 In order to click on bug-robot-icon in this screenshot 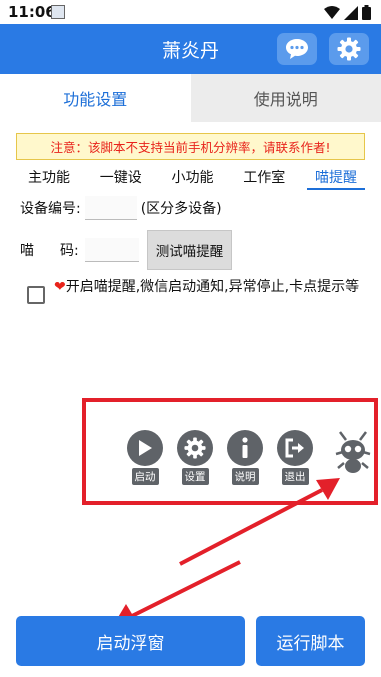, I will do `click(353, 453)`.